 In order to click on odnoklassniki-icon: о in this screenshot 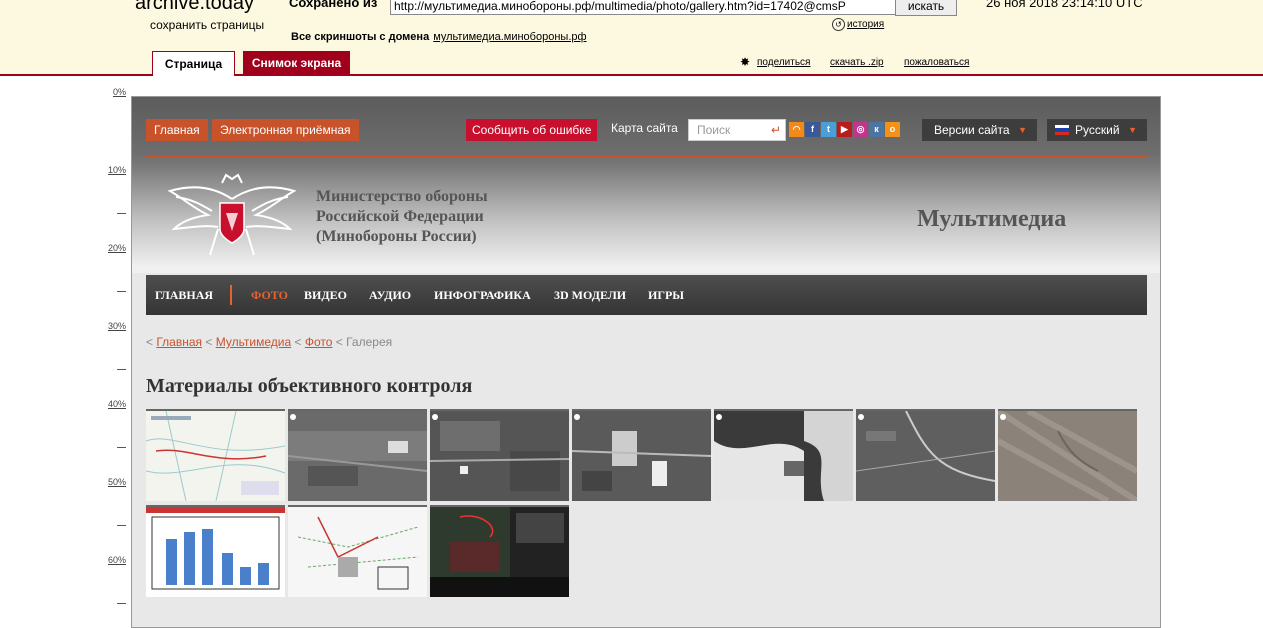, I will do `click(892, 129)`.